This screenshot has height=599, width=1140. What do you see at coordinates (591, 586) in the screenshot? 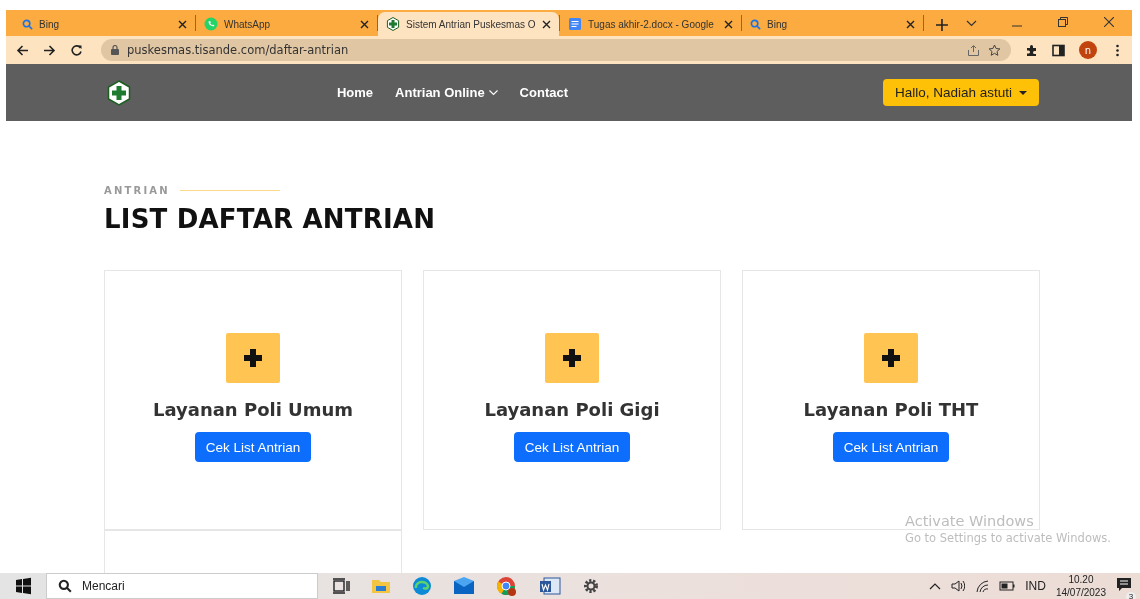
I see `settings-icon` at bounding box center [591, 586].